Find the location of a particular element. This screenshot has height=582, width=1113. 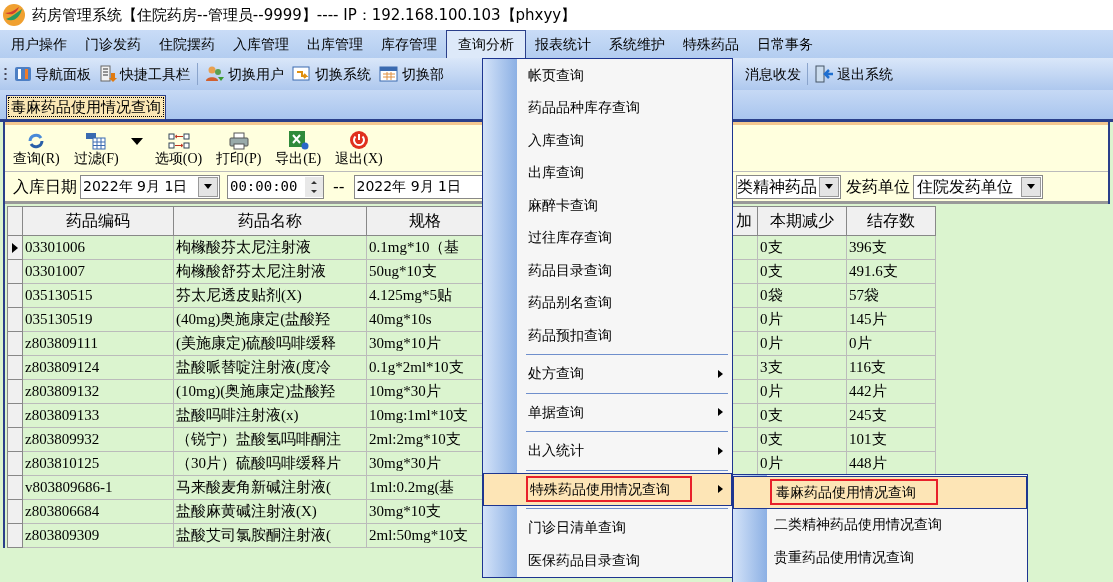

toolbar-button: 消息收发 is located at coordinates (773, 74).